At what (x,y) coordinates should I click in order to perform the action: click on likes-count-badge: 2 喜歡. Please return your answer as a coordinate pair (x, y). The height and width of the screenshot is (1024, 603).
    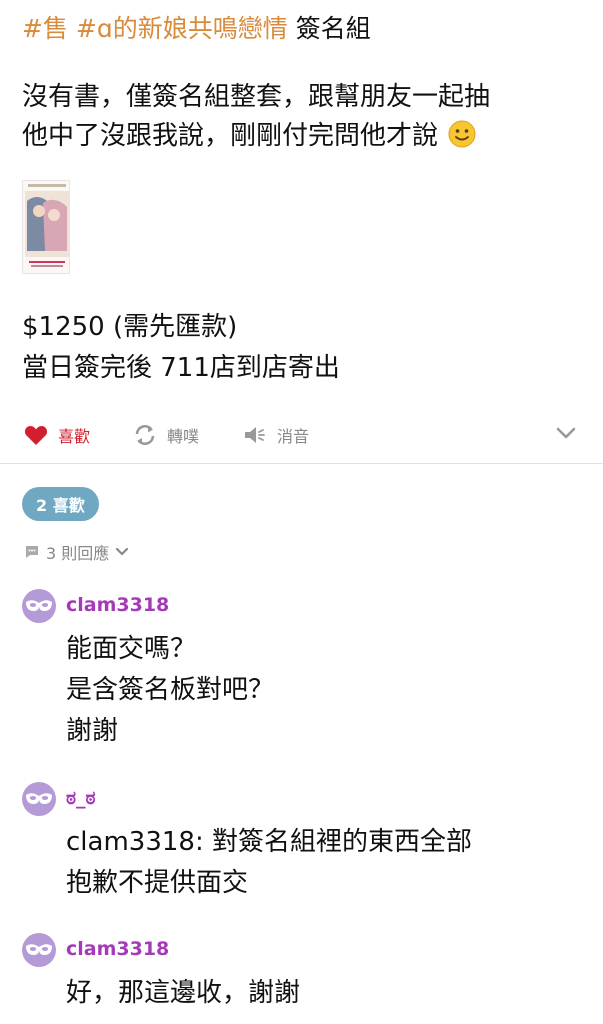
    Looking at the image, I should click on (60, 504).